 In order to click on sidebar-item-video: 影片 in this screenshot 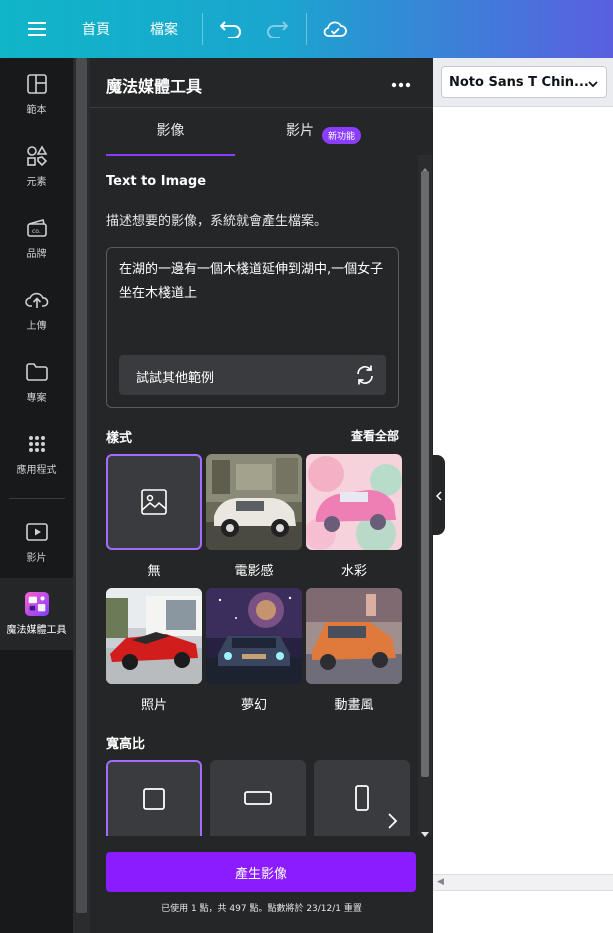, I will do `click(36, 542)`.